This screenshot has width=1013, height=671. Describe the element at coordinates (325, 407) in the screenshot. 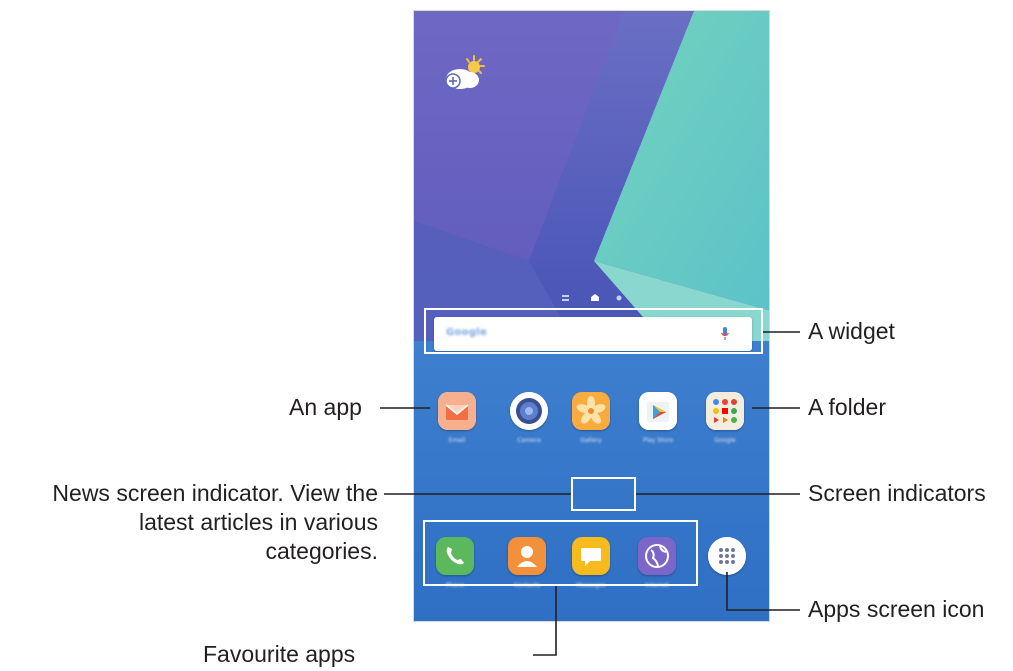

I see `callout-app: An app` at that location.